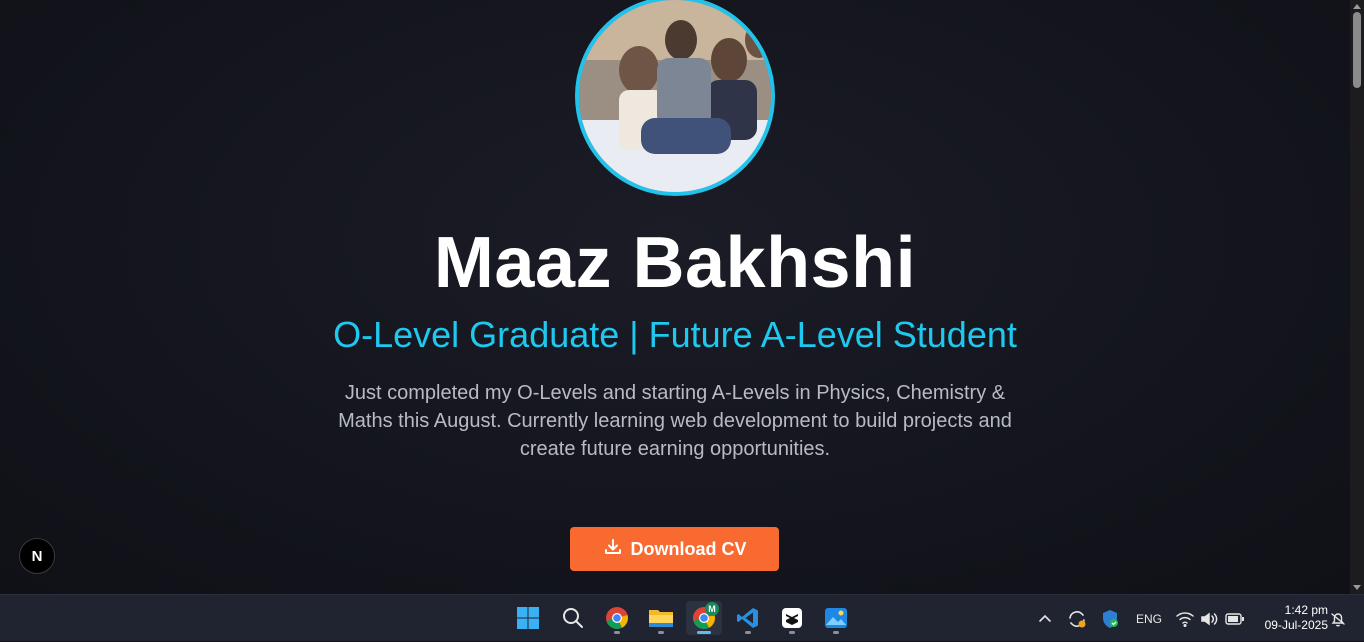  Describe the element at coordinates (1077, 618) in the screenshot. I see `sync-update-icon` at that location.